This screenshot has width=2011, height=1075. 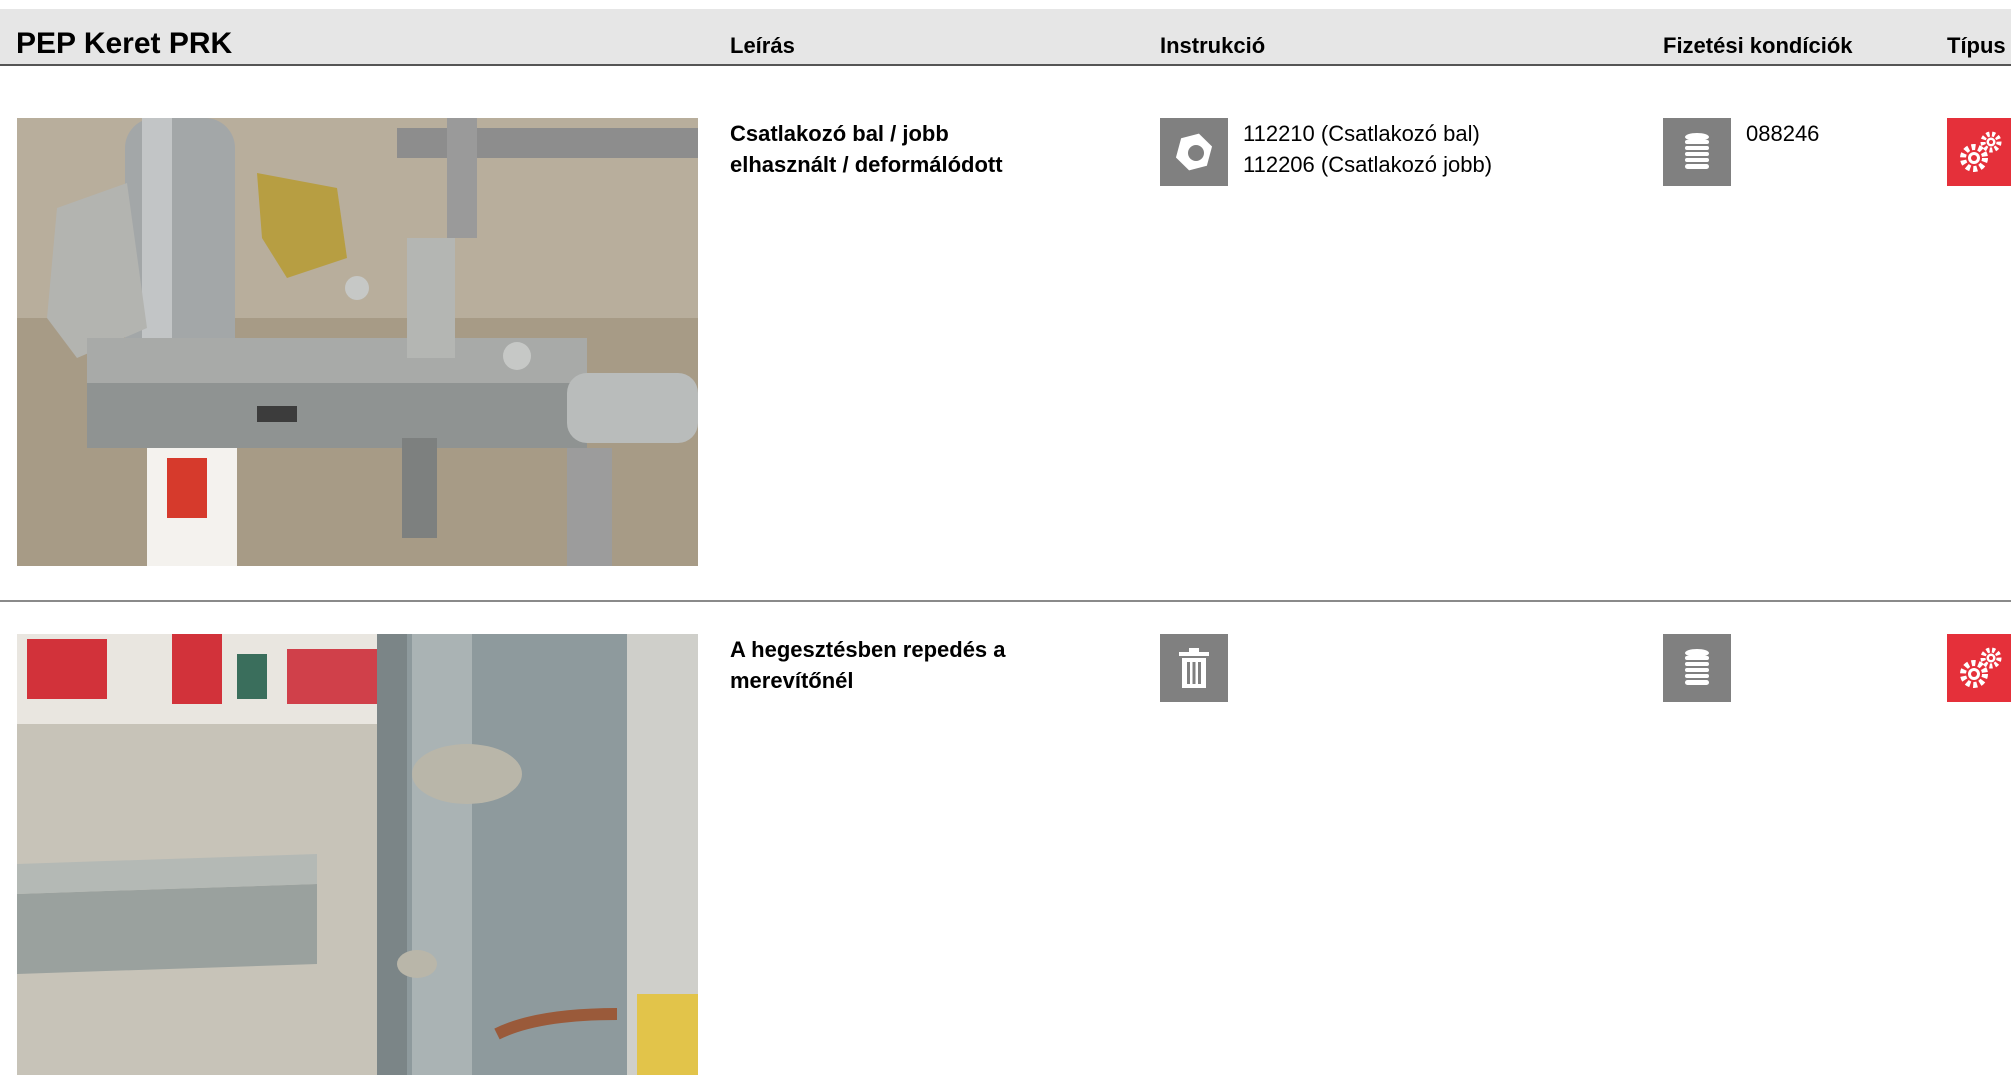 I want to click on part-code: 112210 (Csatlakozó bal), so click(x=1361, y=133).